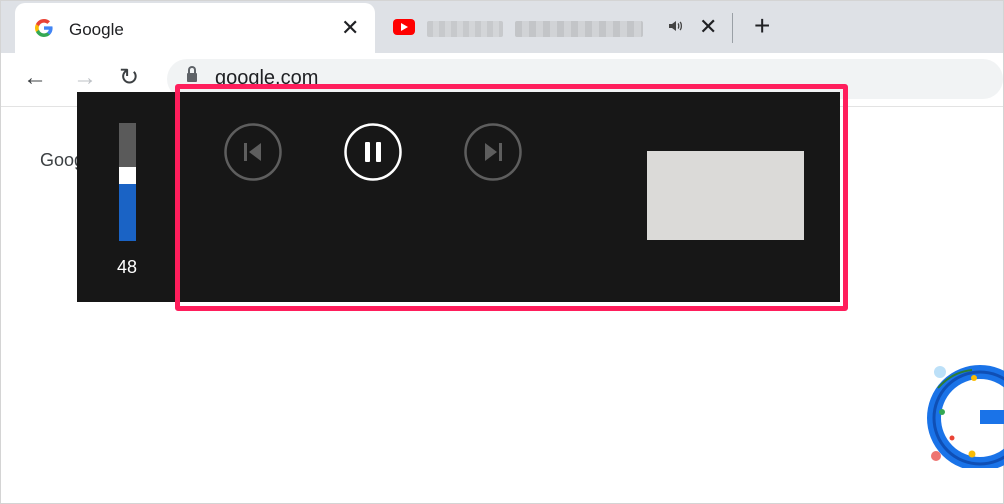 The height and width of the screenshot is (504, 1004). Describe the element at coordinates (96, 29) in the screenshot. I see `tab-title: Google` at that location.